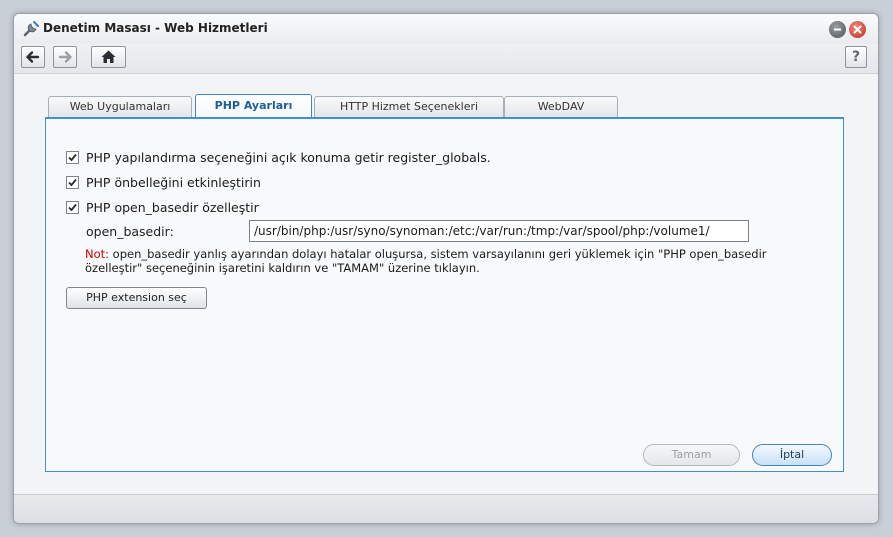 The height and width of the screenshot is (537, 893). Describe the element at coordinates (409, 106) in the screenshot. I see `tab-http-service-options: HTTP Hizmet Seçenekleri` at that location.